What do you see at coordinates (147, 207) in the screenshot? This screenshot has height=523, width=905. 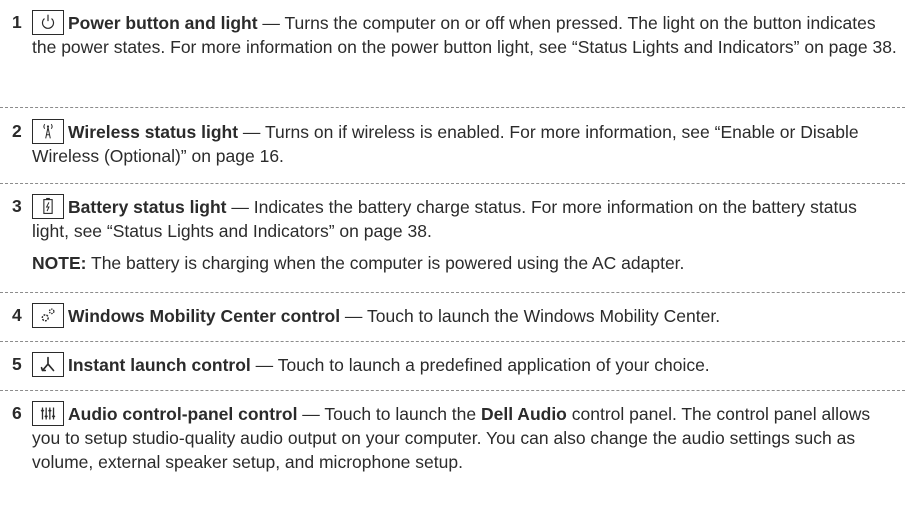 I see `entry-title: Battery status light` at bounding box center [147, 207].